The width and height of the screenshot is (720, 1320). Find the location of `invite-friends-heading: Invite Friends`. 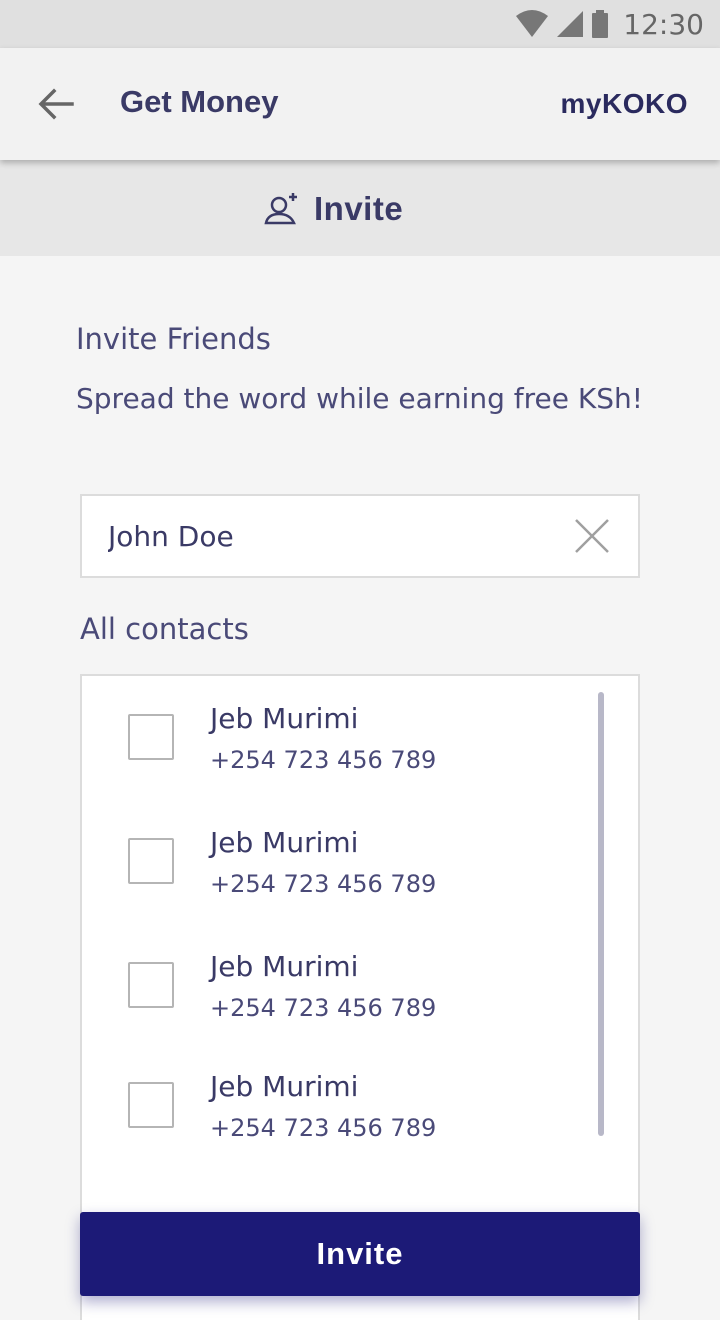

invite-friends-heading: Invite Friends is located at coordinates (173, 339).